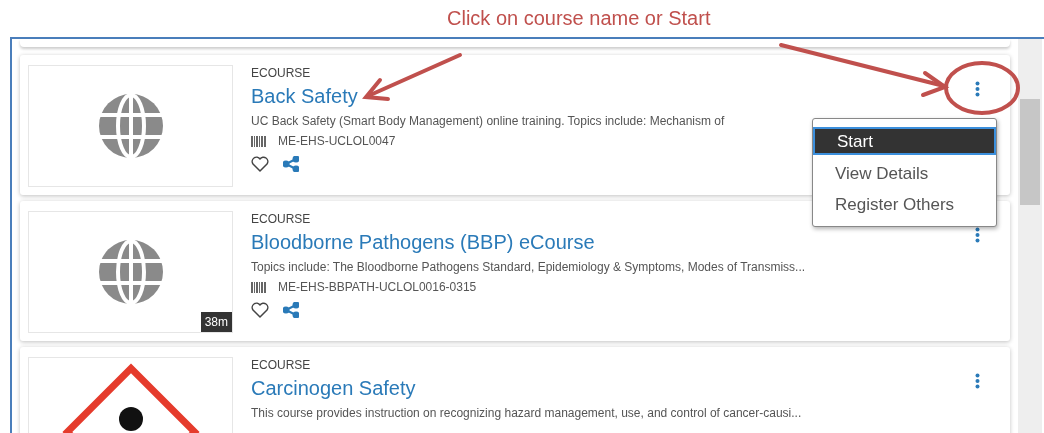 This screenshot has width=1044, height=433. What do you see at coordinates (904, 204) in the screenshot?
I see `menu-item: Register Others` at bounding box center [904, 204].